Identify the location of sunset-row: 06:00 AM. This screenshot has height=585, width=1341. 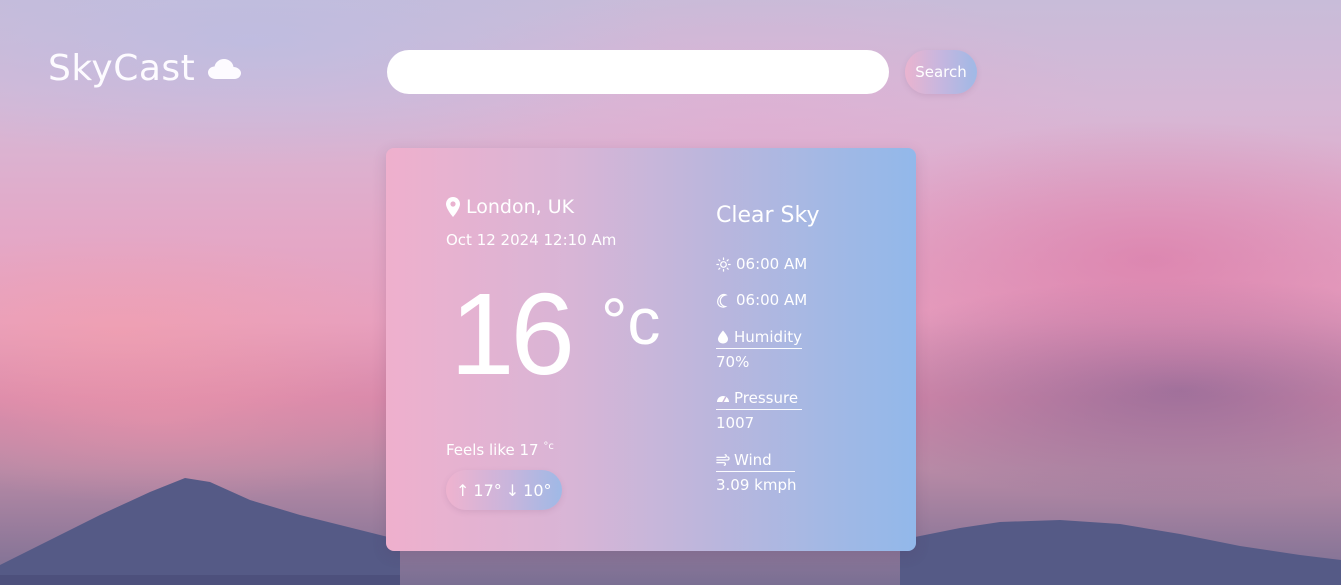
(761, 300).